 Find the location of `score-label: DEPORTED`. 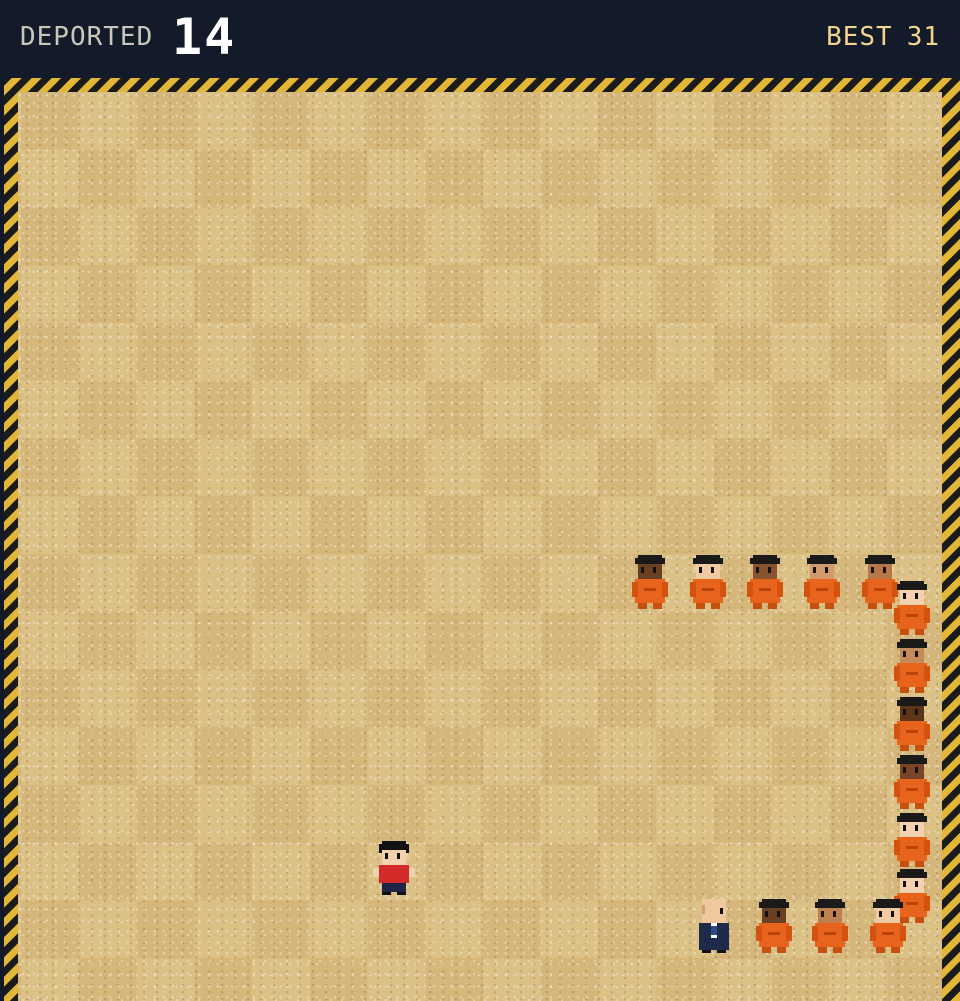

score-label: DEPORTED is located at coordinates (87, 37).